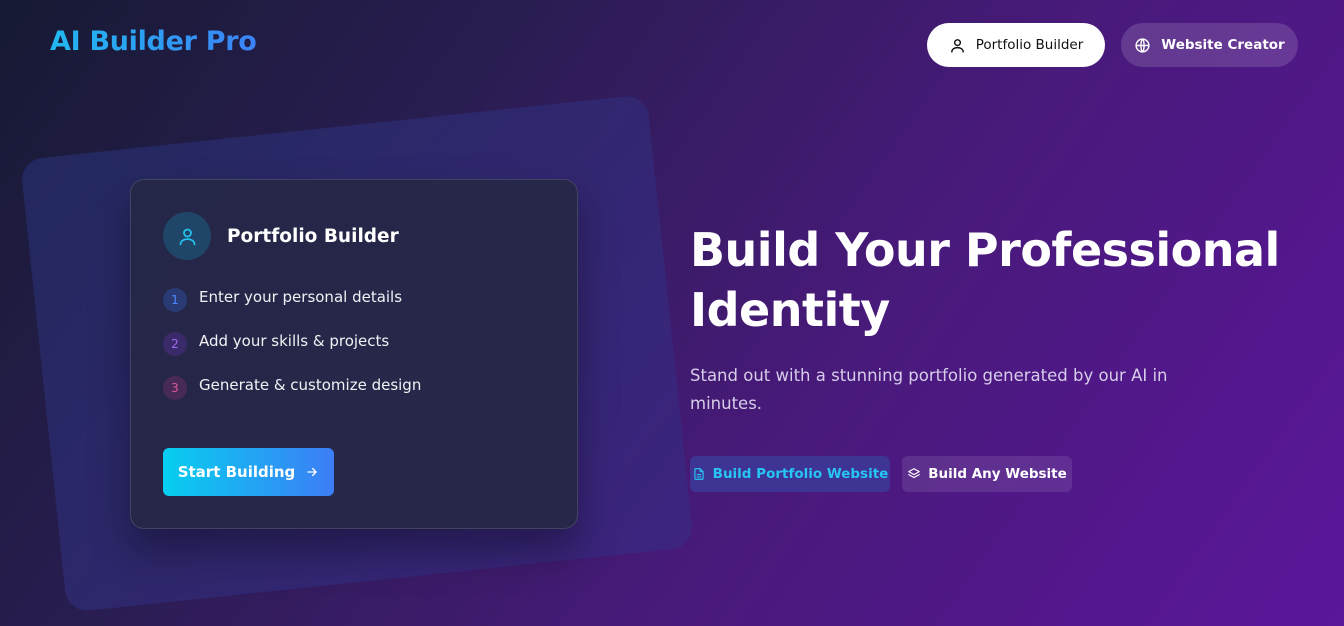  I want to click on nav-portfolio-builder-label: Portfolio Builder, so click(1029, 45).